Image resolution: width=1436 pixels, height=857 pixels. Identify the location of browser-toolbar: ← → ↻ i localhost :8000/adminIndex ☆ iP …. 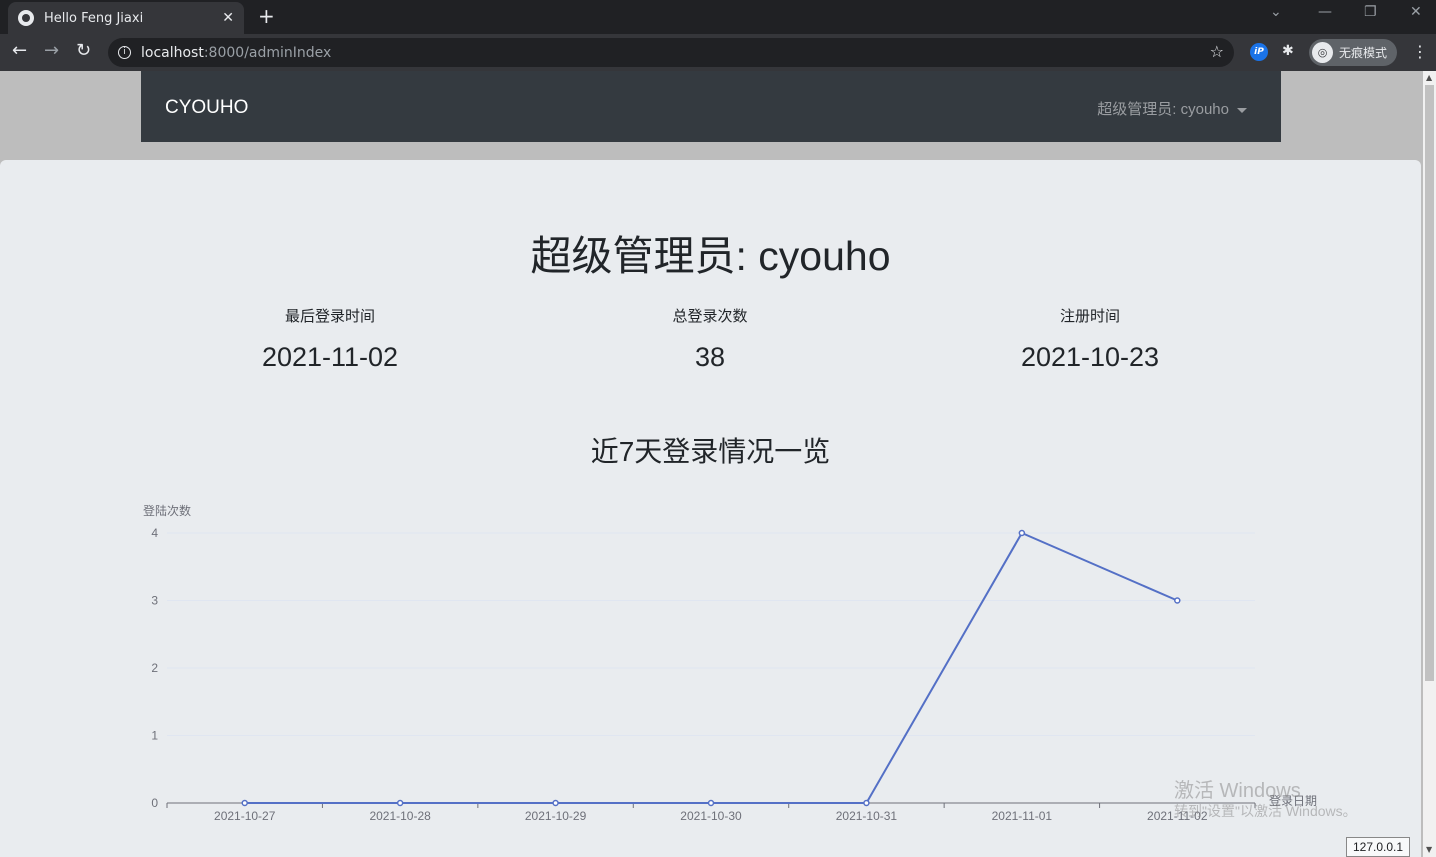
(718, 52).